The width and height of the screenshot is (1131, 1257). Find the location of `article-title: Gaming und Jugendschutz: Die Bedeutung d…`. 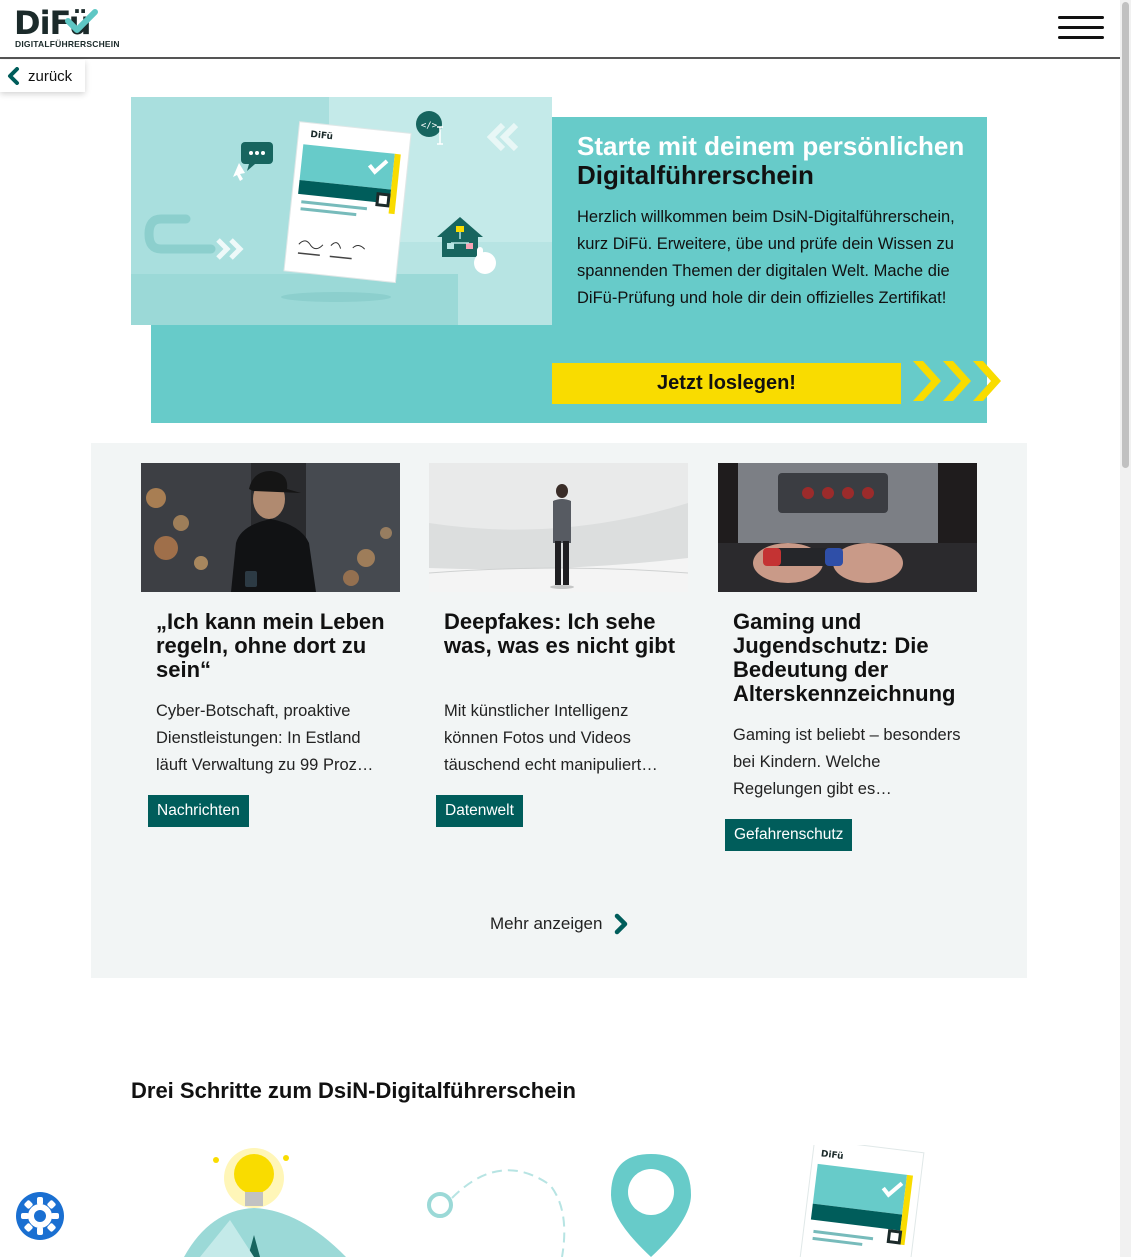

article-title: Gaming und Jugendschutz: Die Bedeutung d… is located at coordinates (850, 658).